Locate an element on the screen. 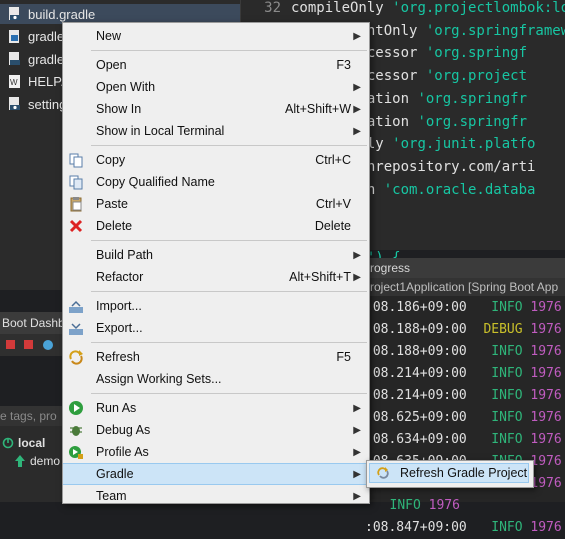 The image size is (565, 539). menu-item-label: Open With is located at coordinates (126, 87).